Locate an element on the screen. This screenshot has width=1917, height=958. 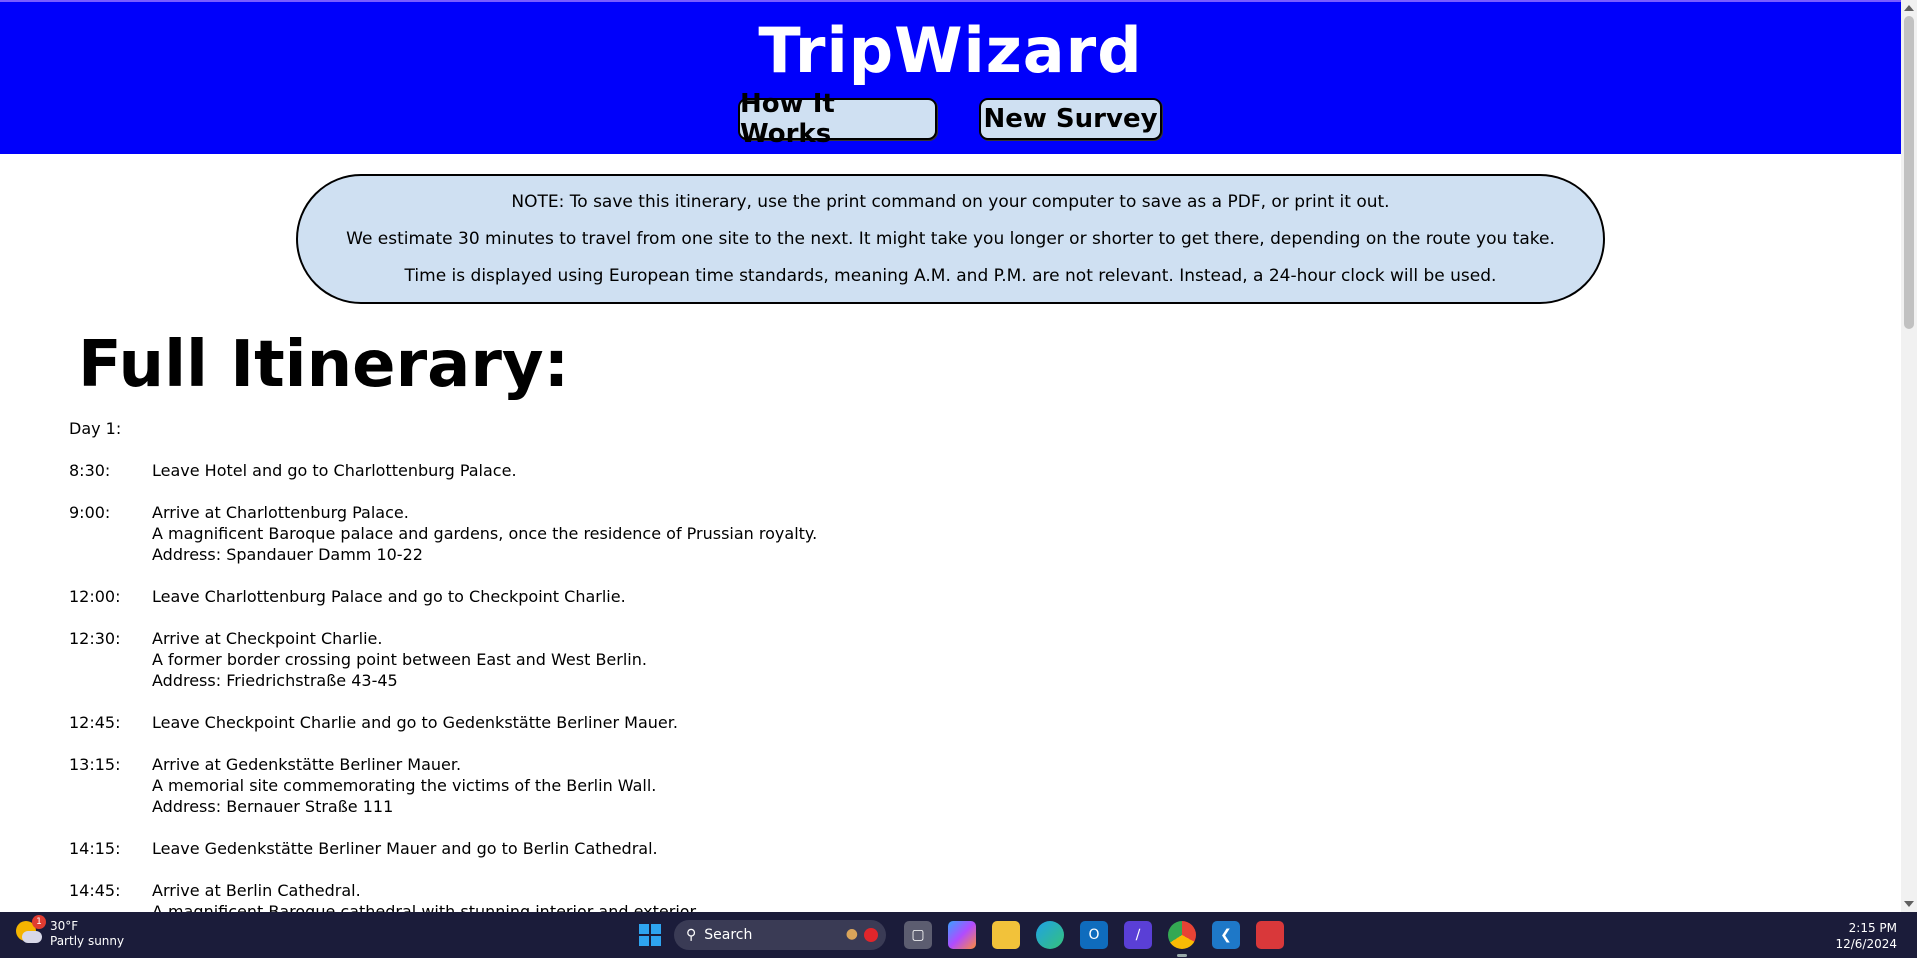
new-survey-button: New Survey is located at coordinates (1070, 119).